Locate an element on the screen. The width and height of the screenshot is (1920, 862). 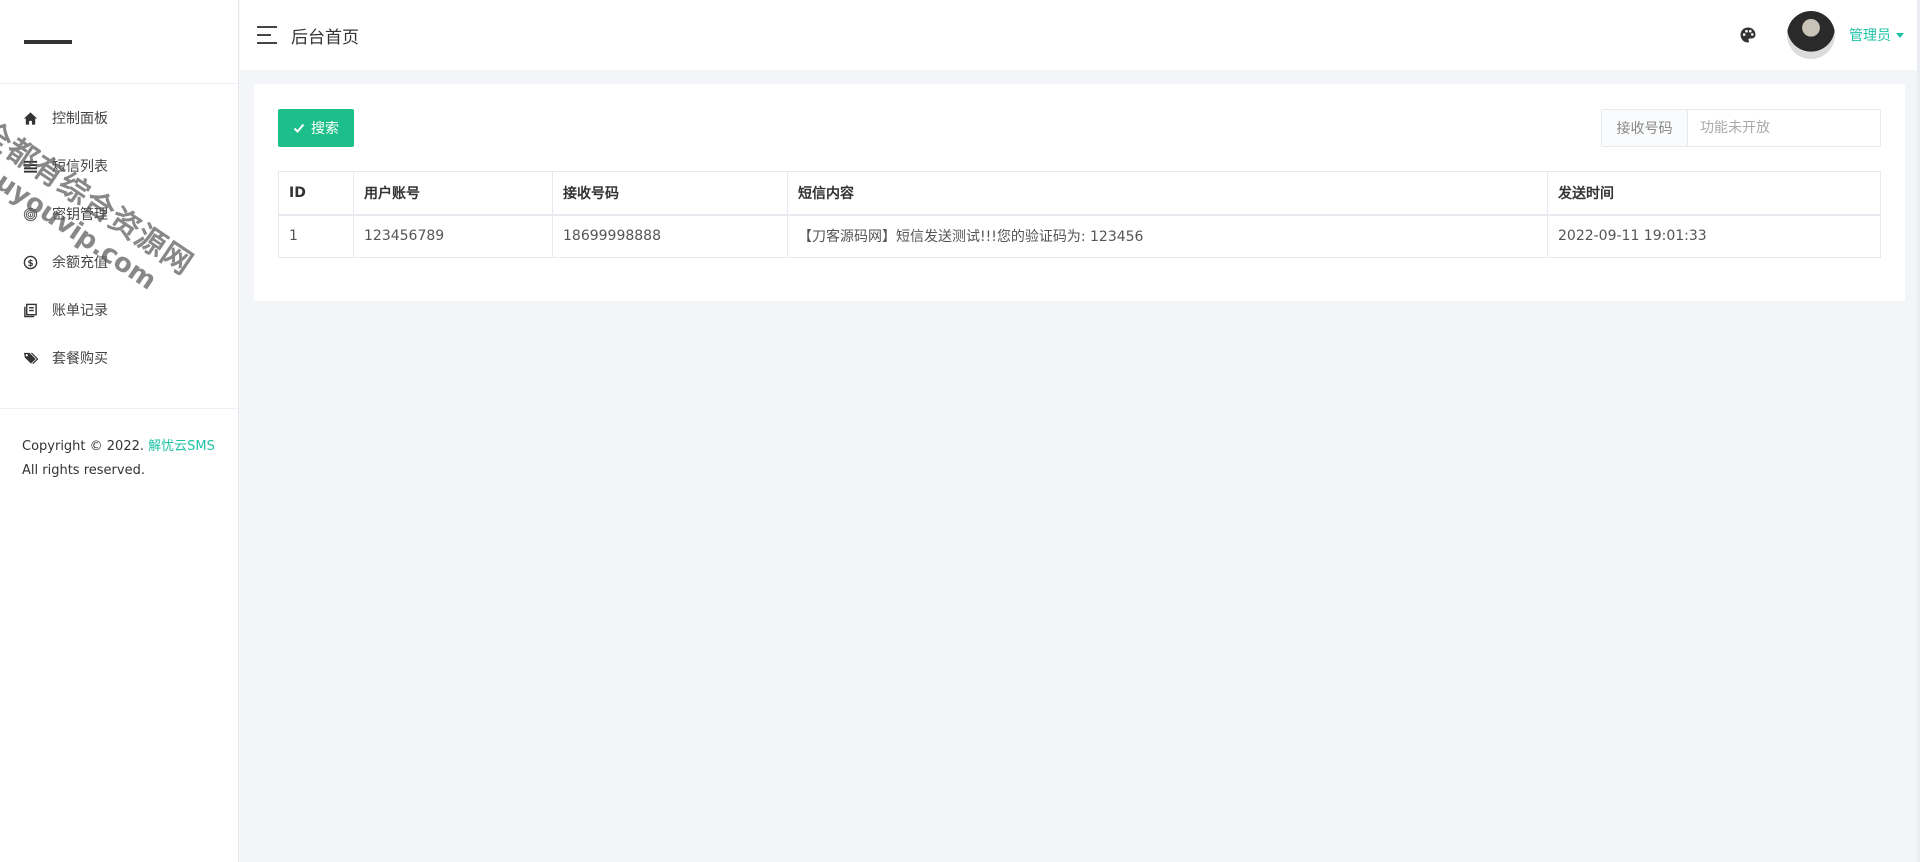
fingerprint-icon is located at coordinates (30, 214).